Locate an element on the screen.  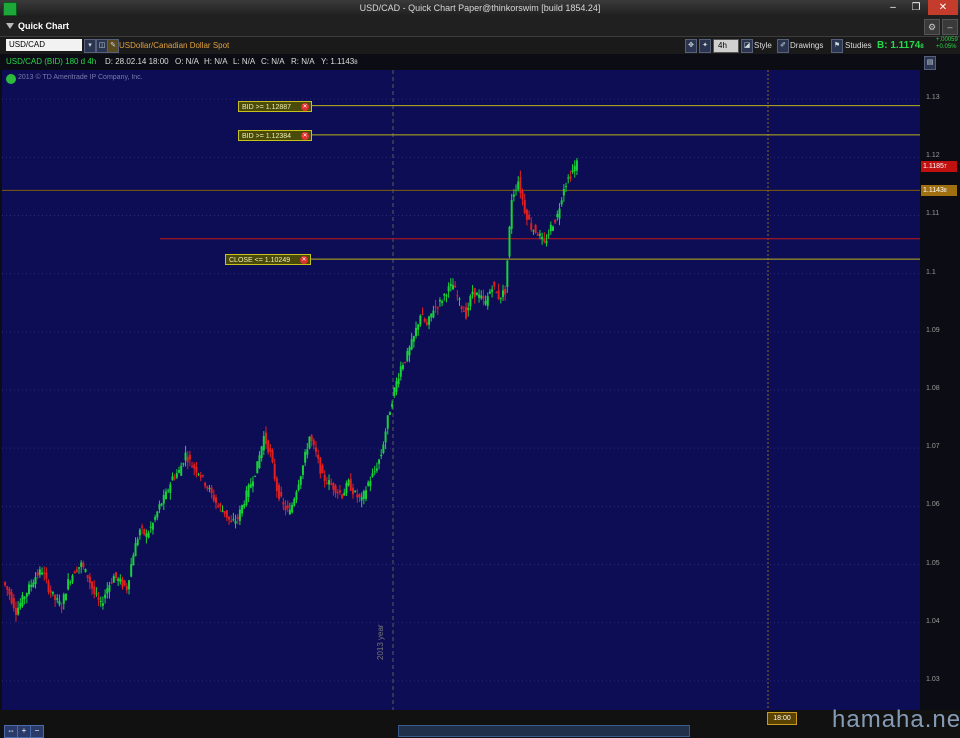
studies-button: Studies is located at coordinates (858, 45).